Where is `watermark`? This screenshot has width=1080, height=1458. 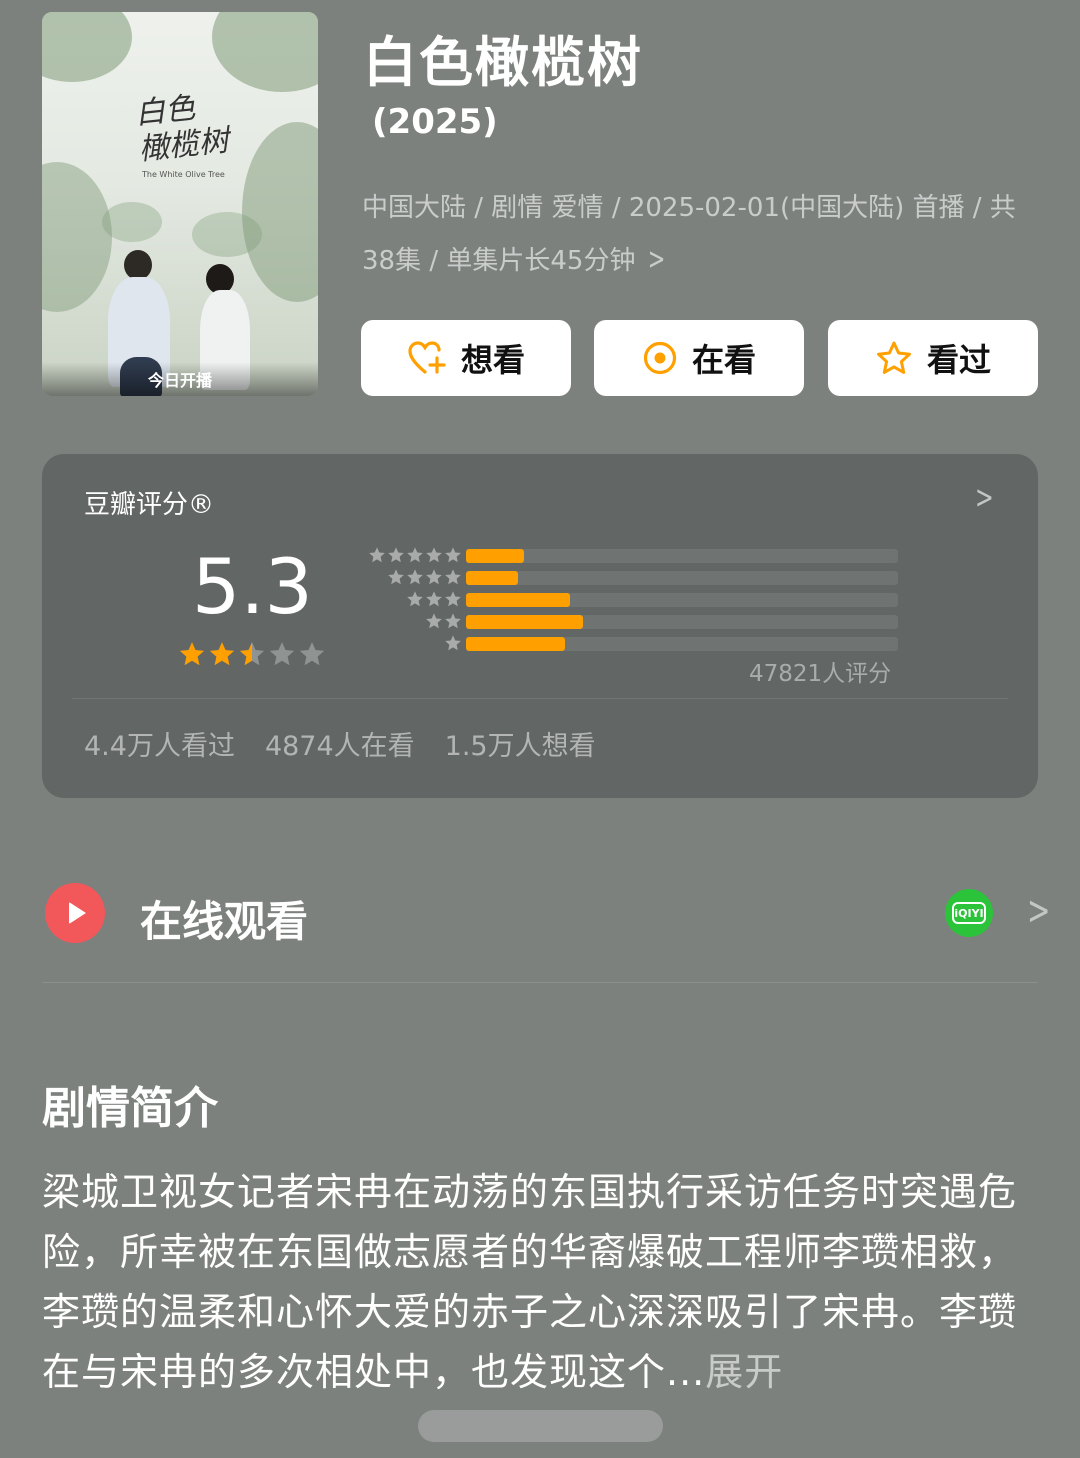
watermark is located at coordinates (540, 1426).